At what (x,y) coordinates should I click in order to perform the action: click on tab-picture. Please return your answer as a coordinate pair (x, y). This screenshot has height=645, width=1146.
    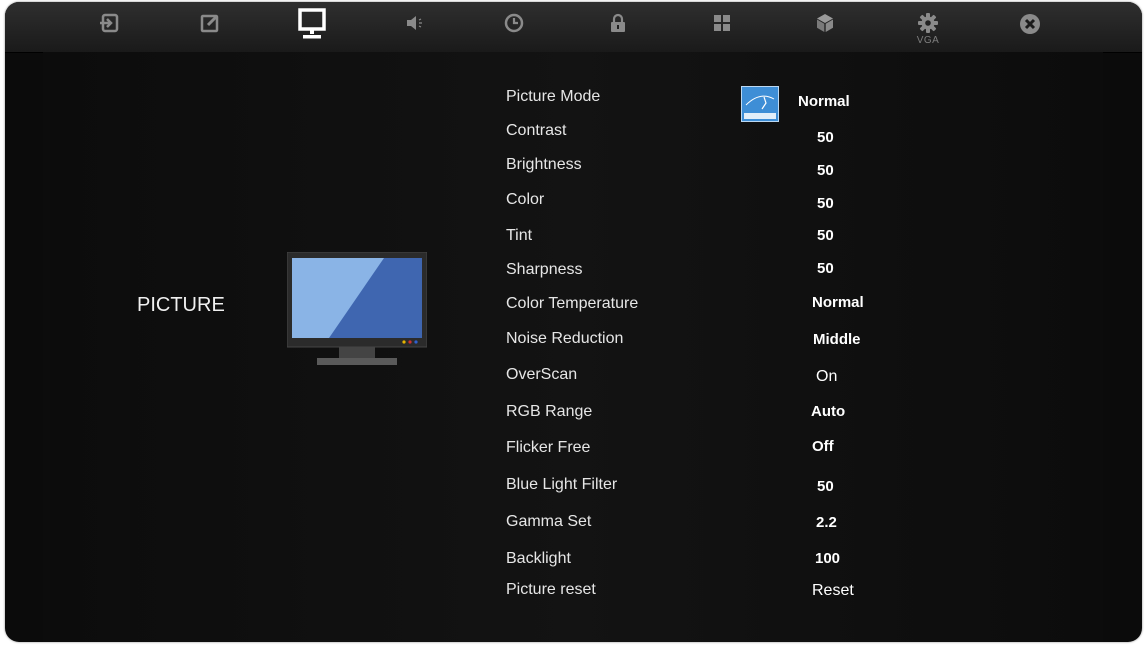
    Looking at the image, I should click on (312, 27).